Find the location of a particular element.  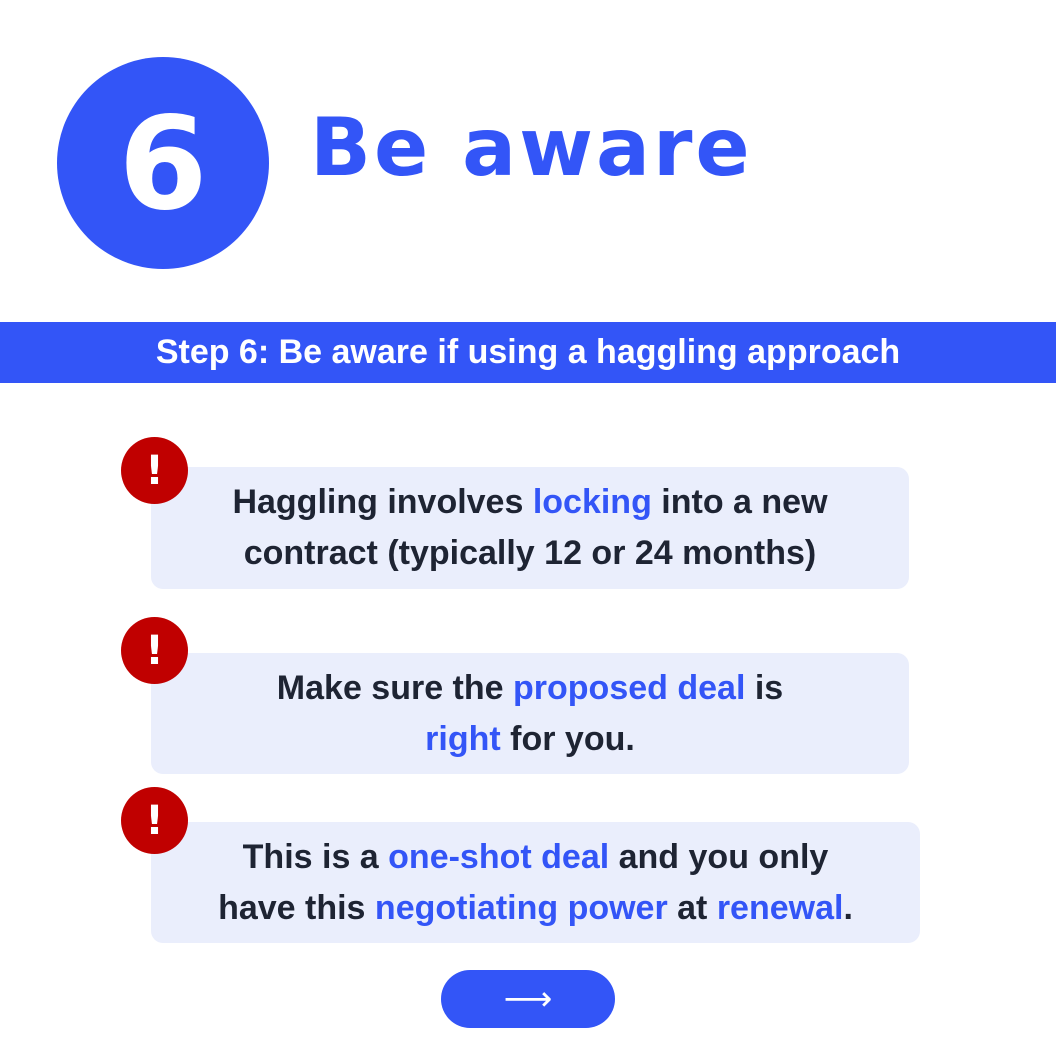

step-number-badge: 6 is located at coordinates (163, 163).